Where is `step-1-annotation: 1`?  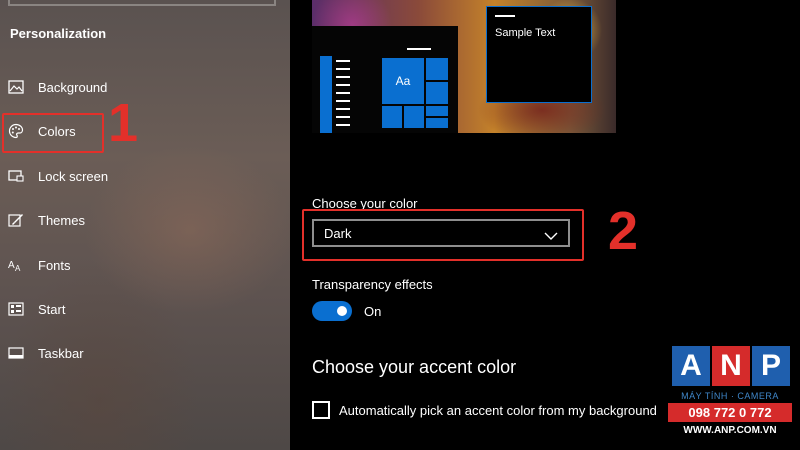 step-1-annotation: 1 is located at coordinates (123, 123).